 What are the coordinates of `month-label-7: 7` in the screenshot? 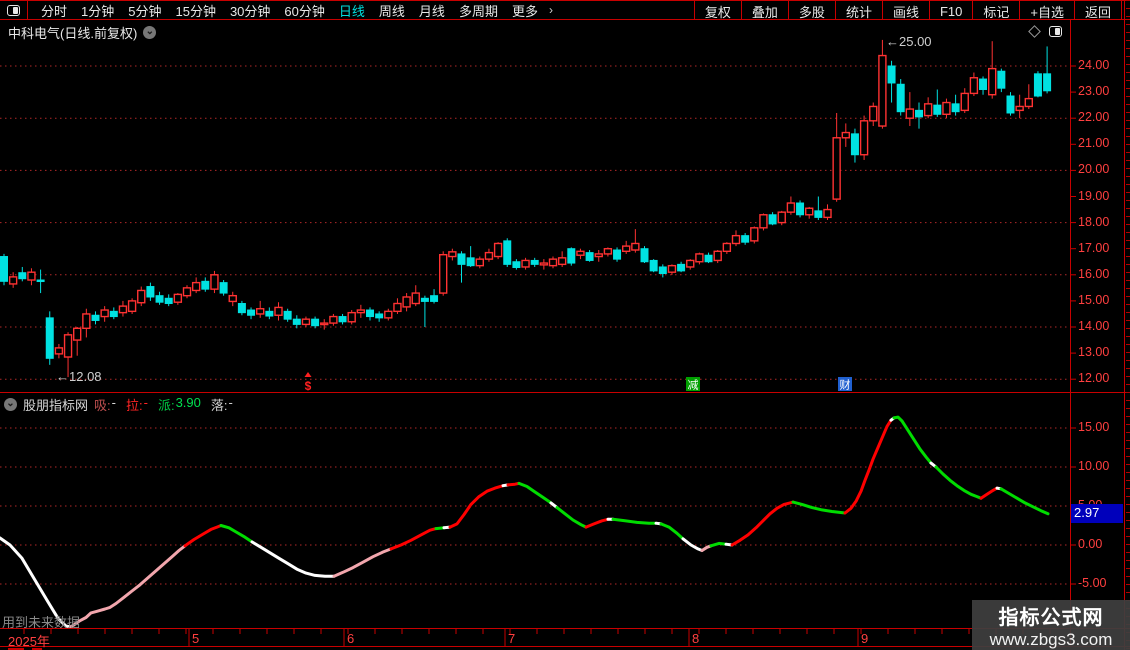 It's located at (512, 638).